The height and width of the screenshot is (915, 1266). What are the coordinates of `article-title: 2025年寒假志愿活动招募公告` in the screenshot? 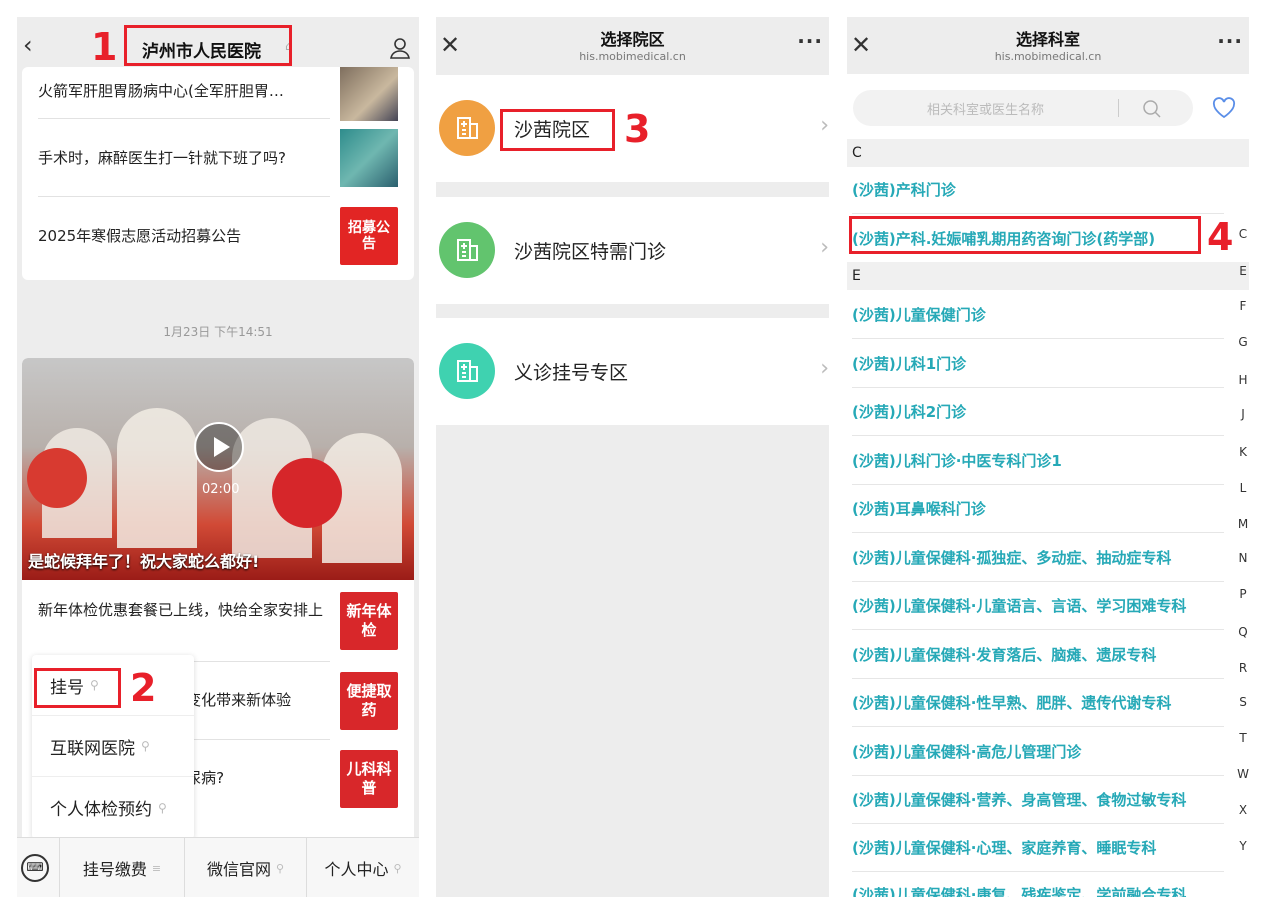 It's located at (140, 236).